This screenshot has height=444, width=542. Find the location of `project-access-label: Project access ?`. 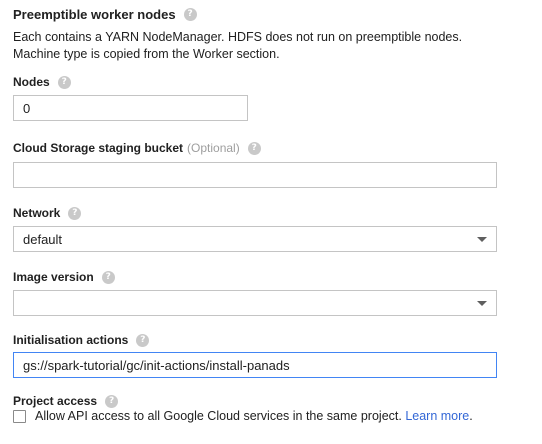

project-access-label: Project access ? is located at coordinates (66, 401).